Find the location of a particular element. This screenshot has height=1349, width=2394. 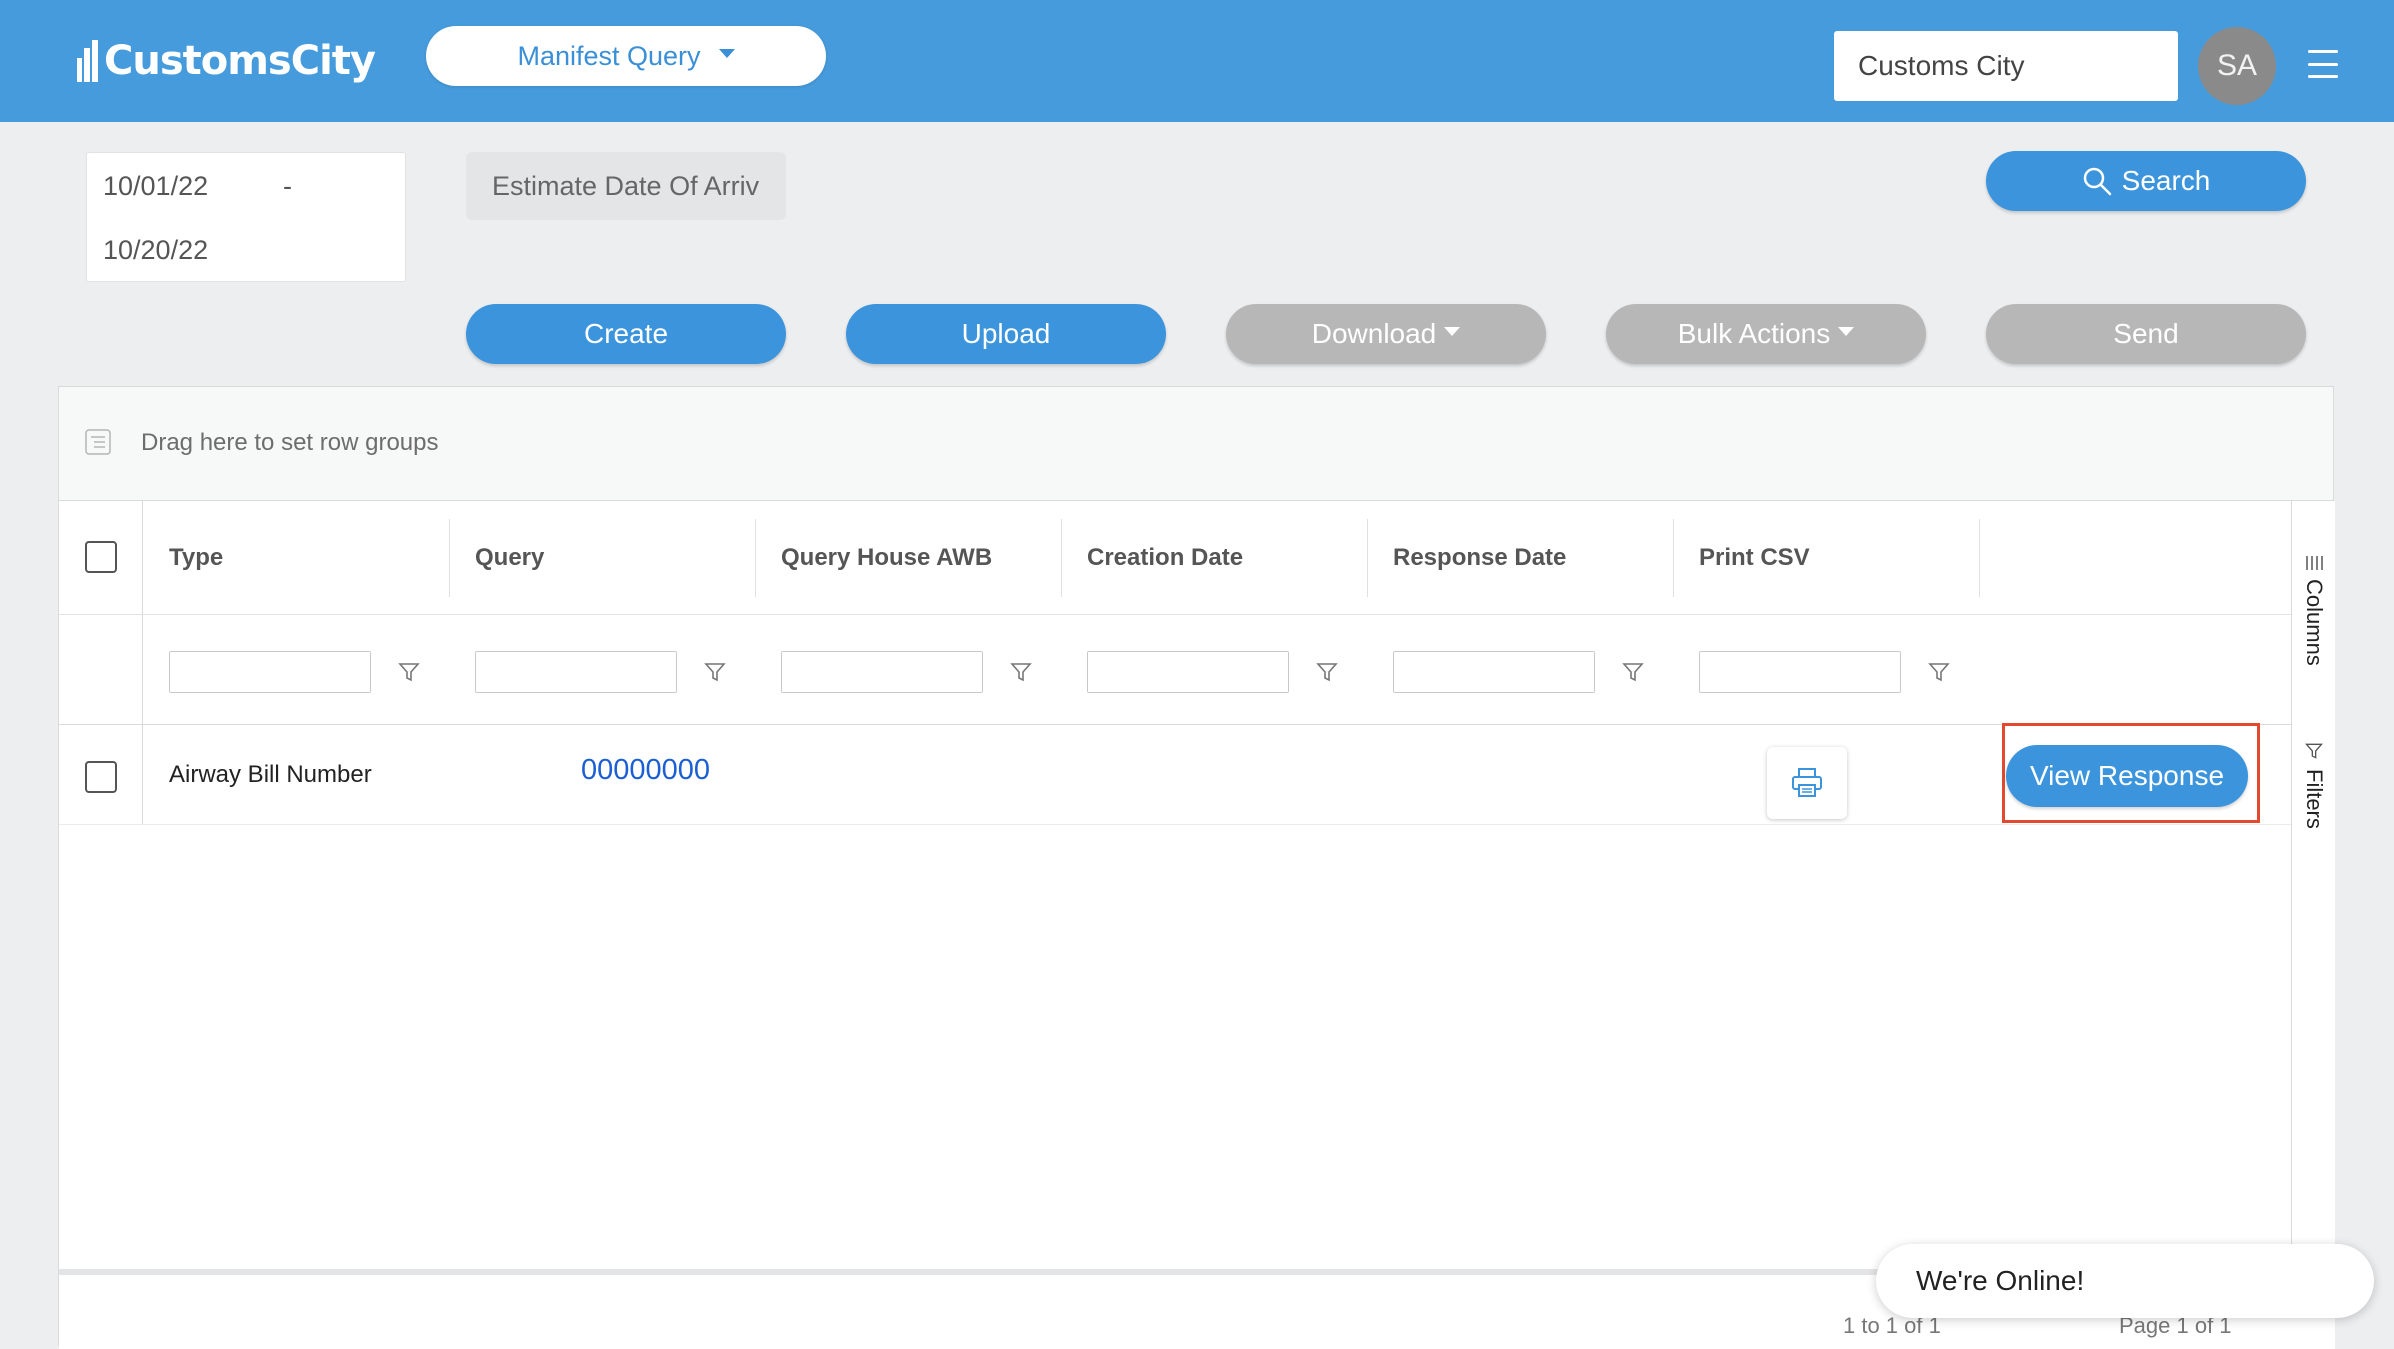

create-button: Create is located at coordinates (626, 334).